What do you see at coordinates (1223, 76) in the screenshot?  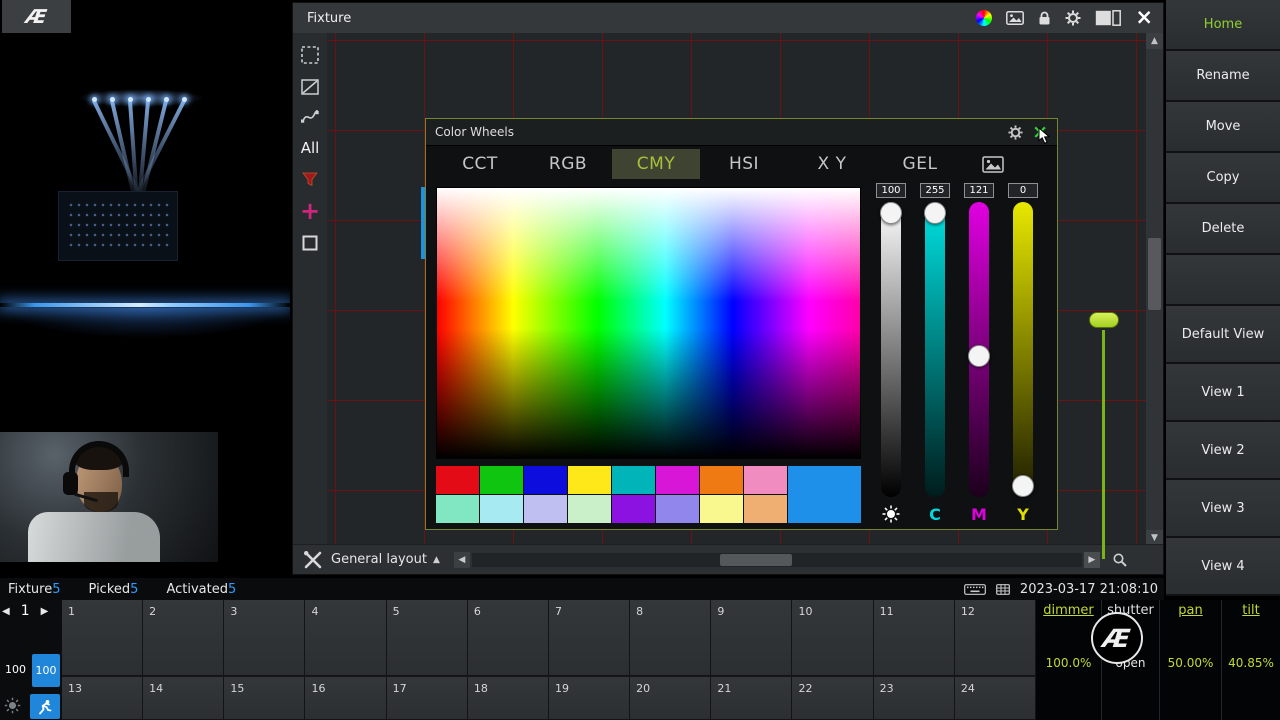 I see `sidebar-button-rename: Rename` at bounding box center [1223, 76].